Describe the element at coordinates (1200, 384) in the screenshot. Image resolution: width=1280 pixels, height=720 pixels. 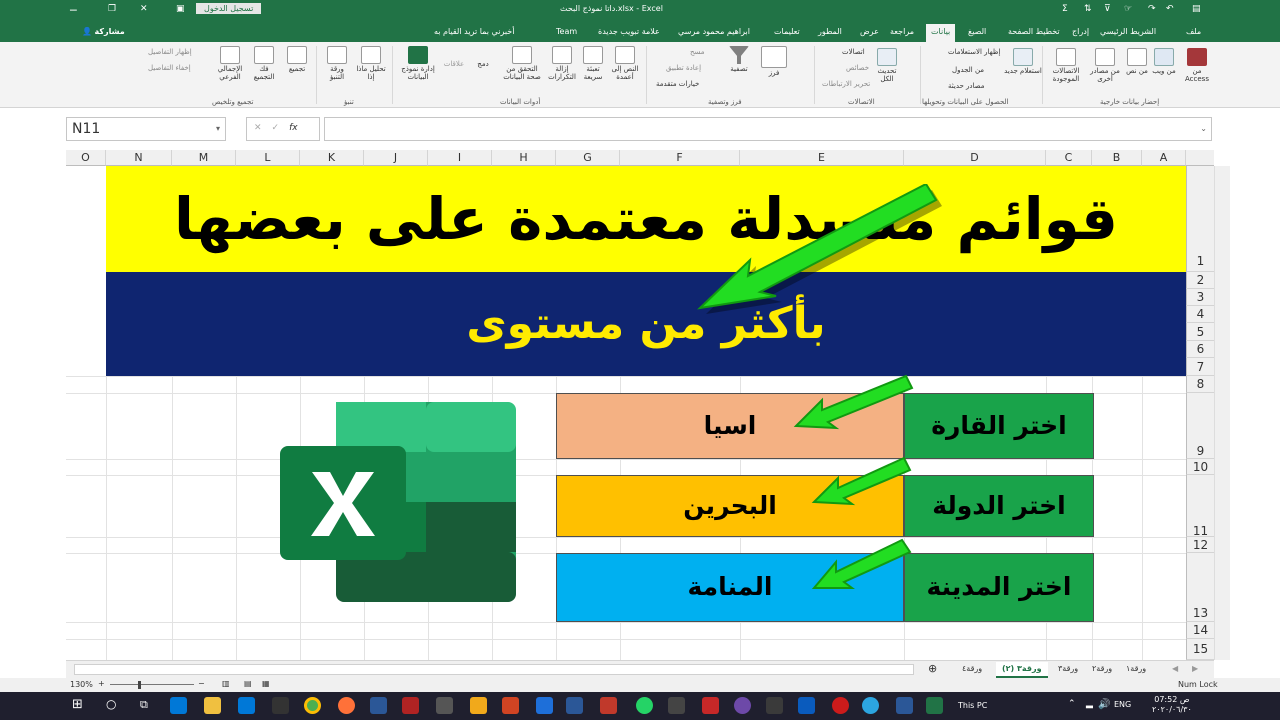
I see `row-header-8: 8` at that location.